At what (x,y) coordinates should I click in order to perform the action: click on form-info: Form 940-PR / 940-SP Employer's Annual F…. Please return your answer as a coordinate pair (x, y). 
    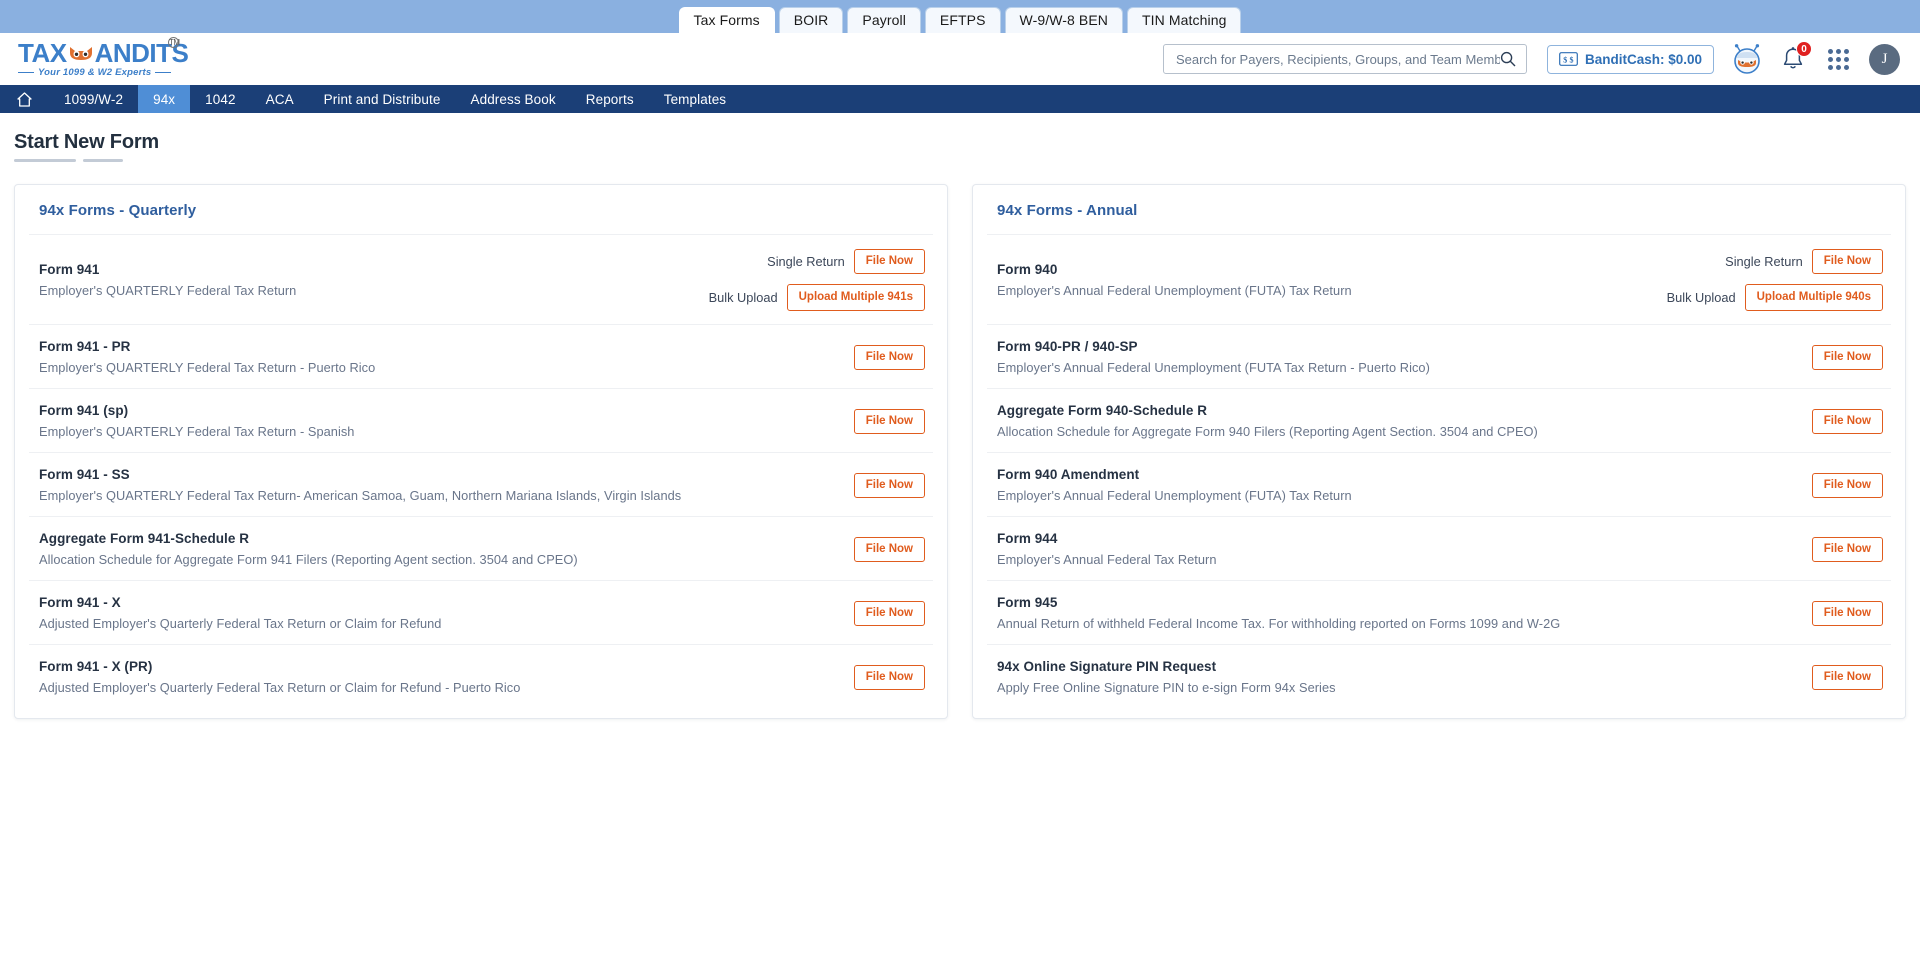
    Looking at the image, I should click on (1404, 357).